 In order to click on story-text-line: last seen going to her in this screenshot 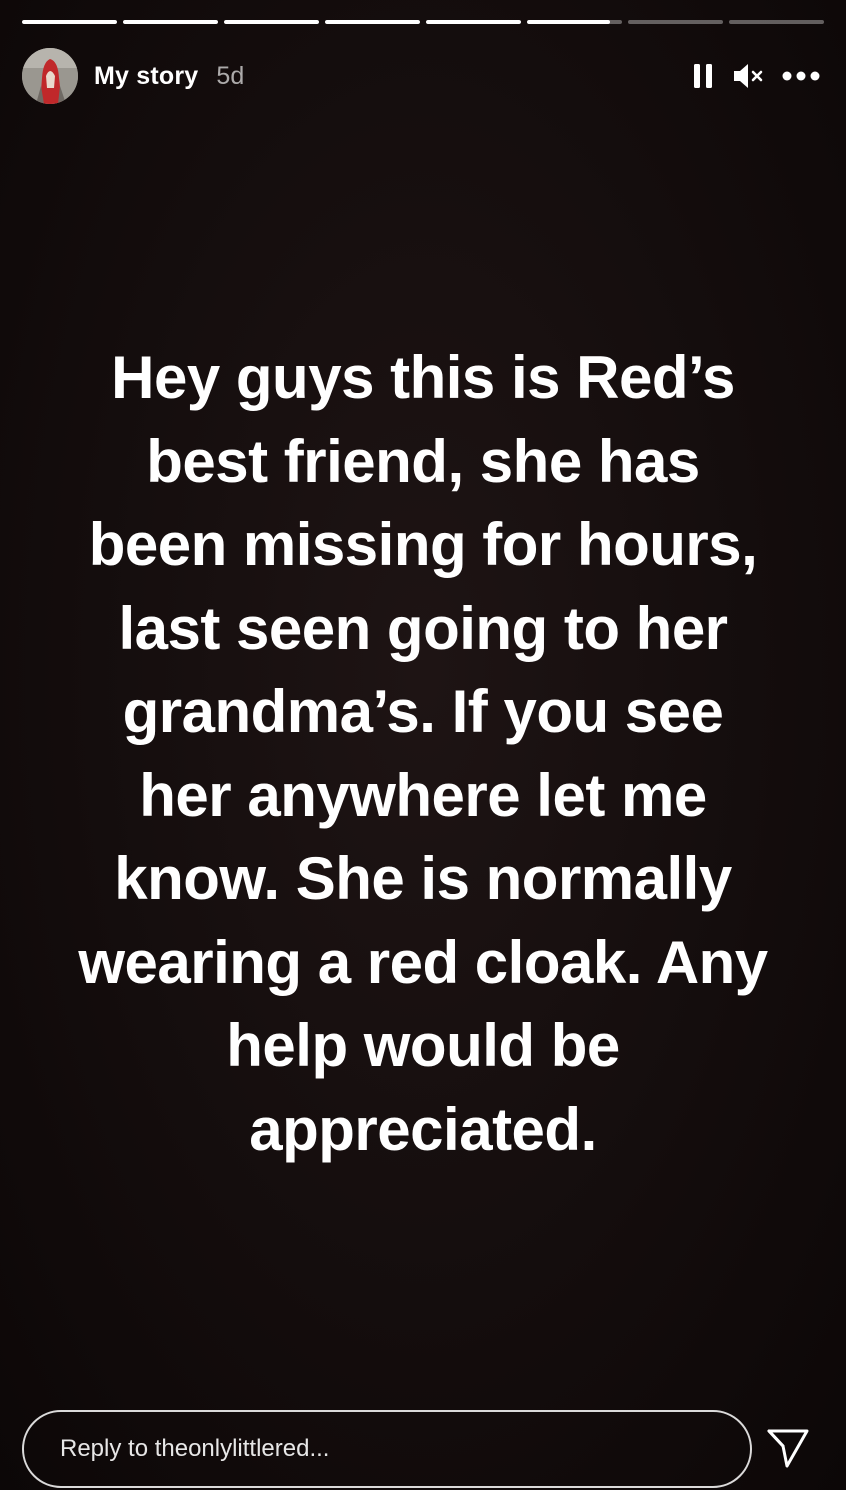, I will do `click(423, 628)`.